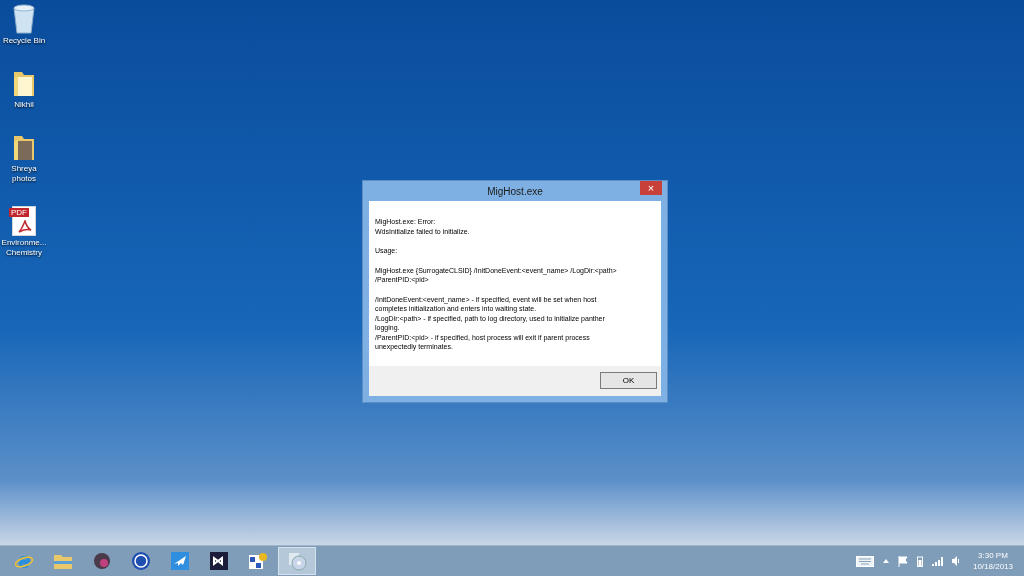  What do you see at coordinates (25, 227) in the screenshot?
I see `acrobat-logo` at bounding box center [25, 227].